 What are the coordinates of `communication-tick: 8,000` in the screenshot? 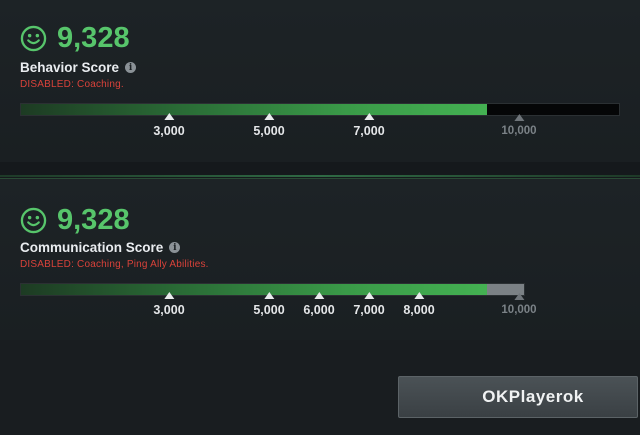 It's located at (419, 304).